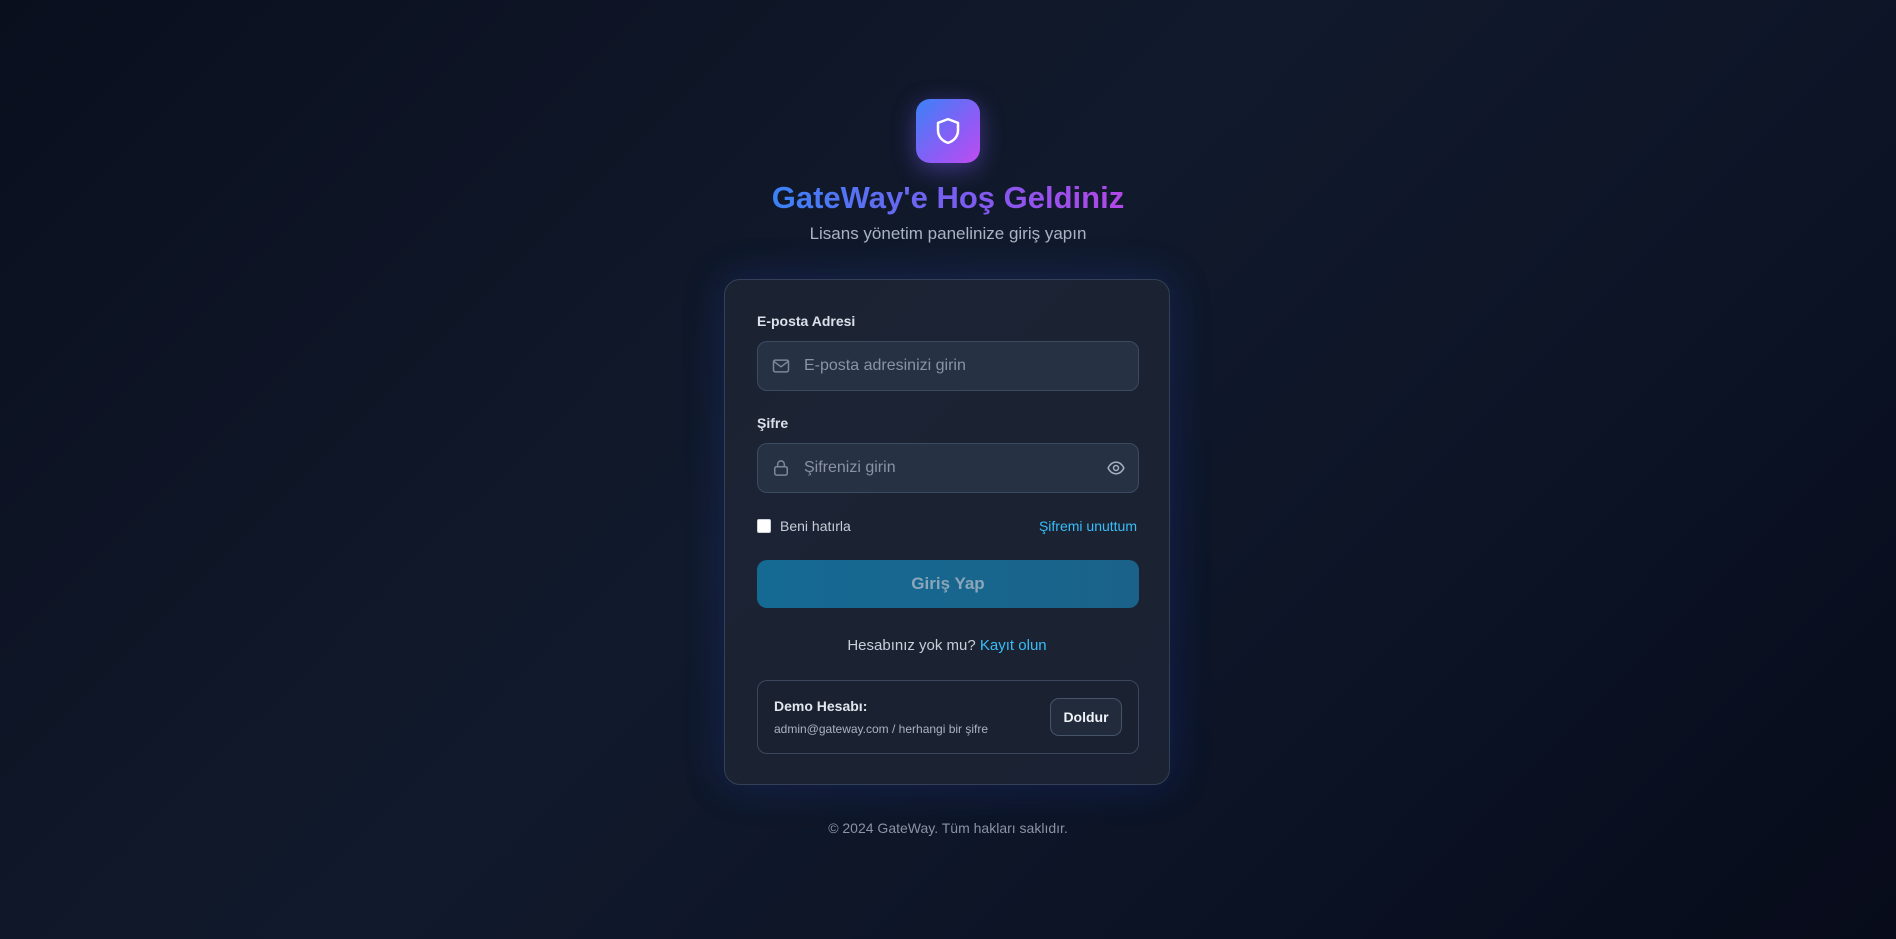  I want to click on password-input, so click(953, 468).